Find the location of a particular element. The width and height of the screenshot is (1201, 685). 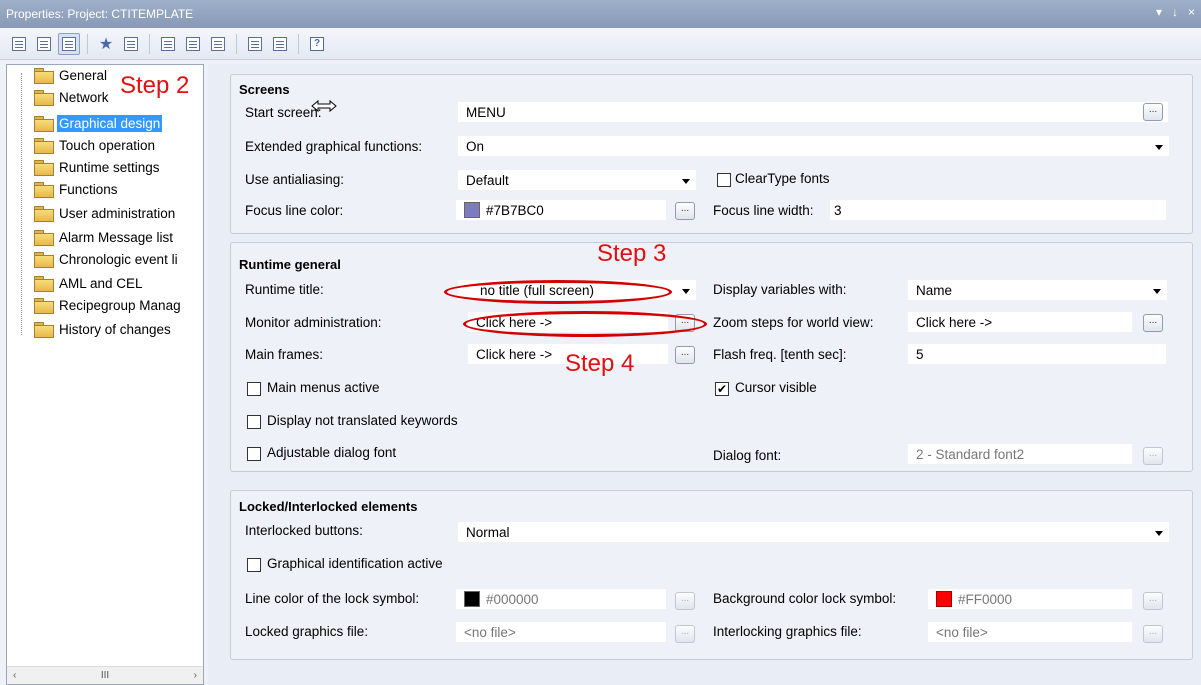

tree-item-label: Alarm Message list is located at coordinates (116, 237).